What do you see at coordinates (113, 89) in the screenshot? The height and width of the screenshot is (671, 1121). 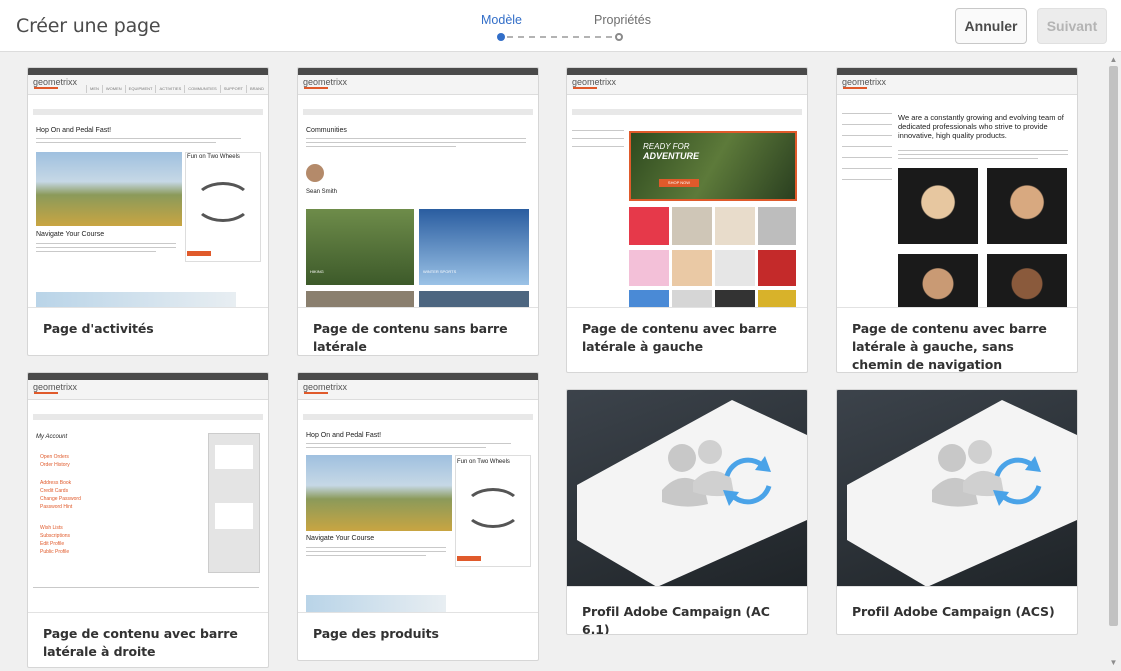 I see `nav-item: WOMEN` at bounding box center [113, 89].